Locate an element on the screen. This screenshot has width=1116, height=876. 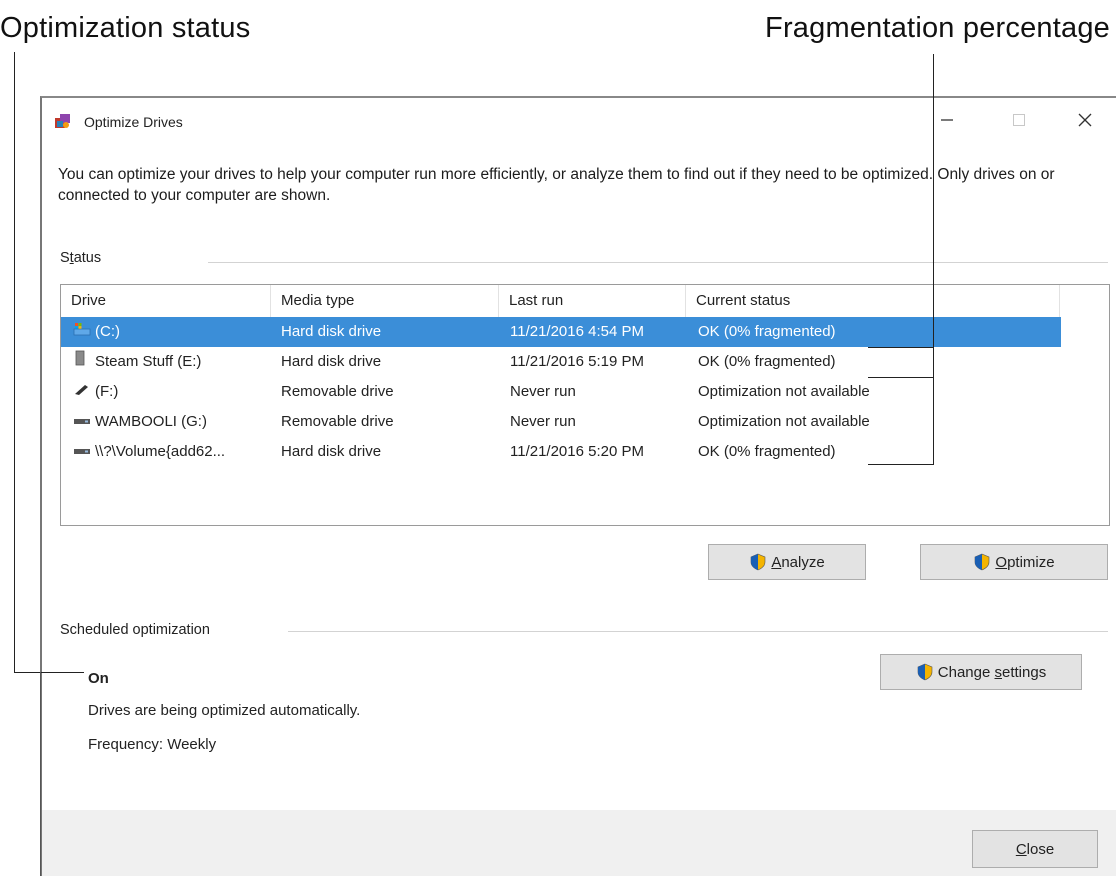
drive-name: Steam Stuff (E:) is located at coordinates (148, 361).